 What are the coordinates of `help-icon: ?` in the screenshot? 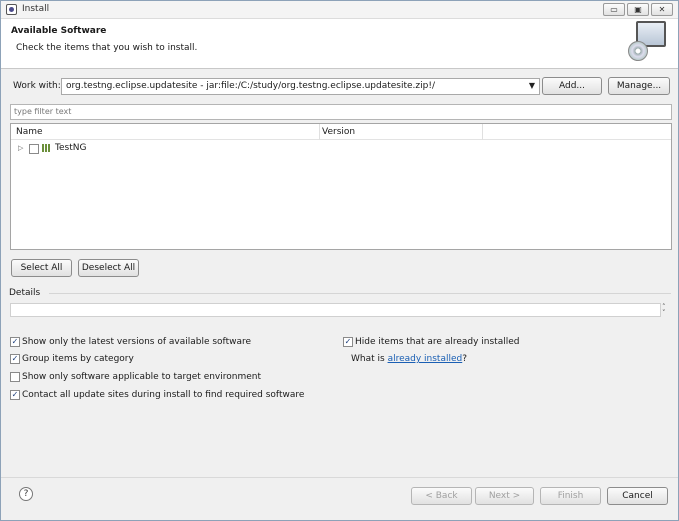 It's located at (26, 494).